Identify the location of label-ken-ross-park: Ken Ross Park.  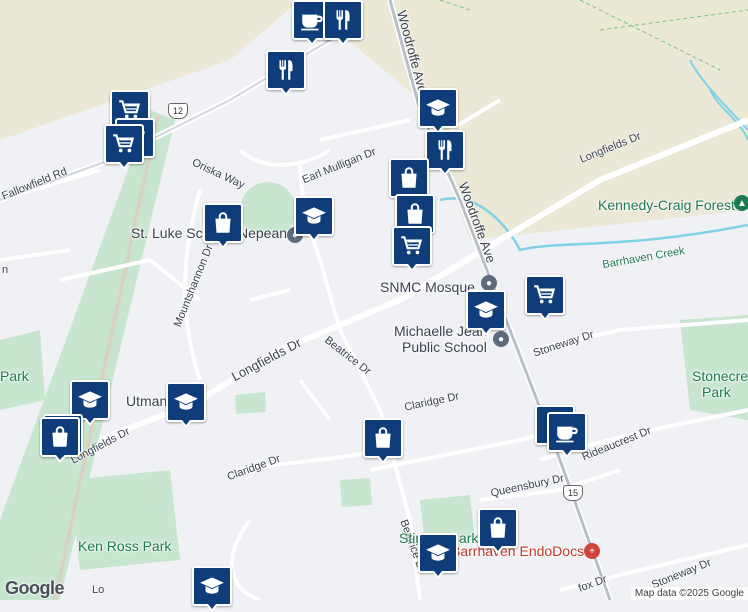
(125, 546).